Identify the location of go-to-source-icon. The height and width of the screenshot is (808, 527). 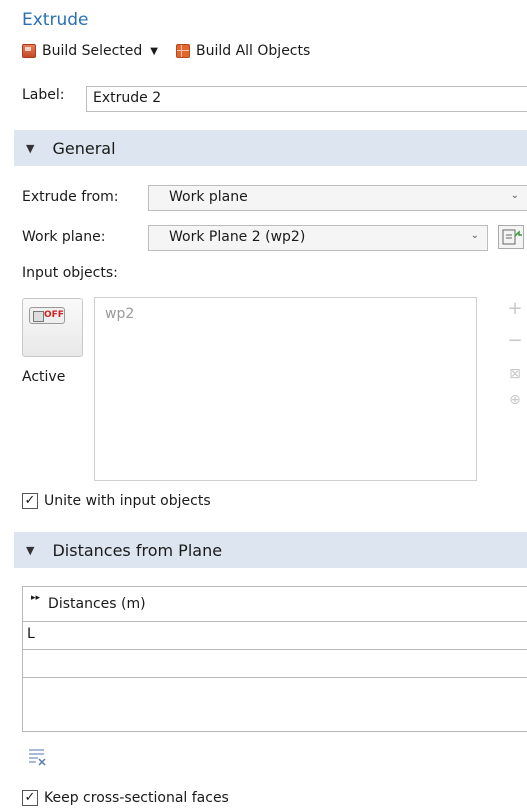
(512, 237).